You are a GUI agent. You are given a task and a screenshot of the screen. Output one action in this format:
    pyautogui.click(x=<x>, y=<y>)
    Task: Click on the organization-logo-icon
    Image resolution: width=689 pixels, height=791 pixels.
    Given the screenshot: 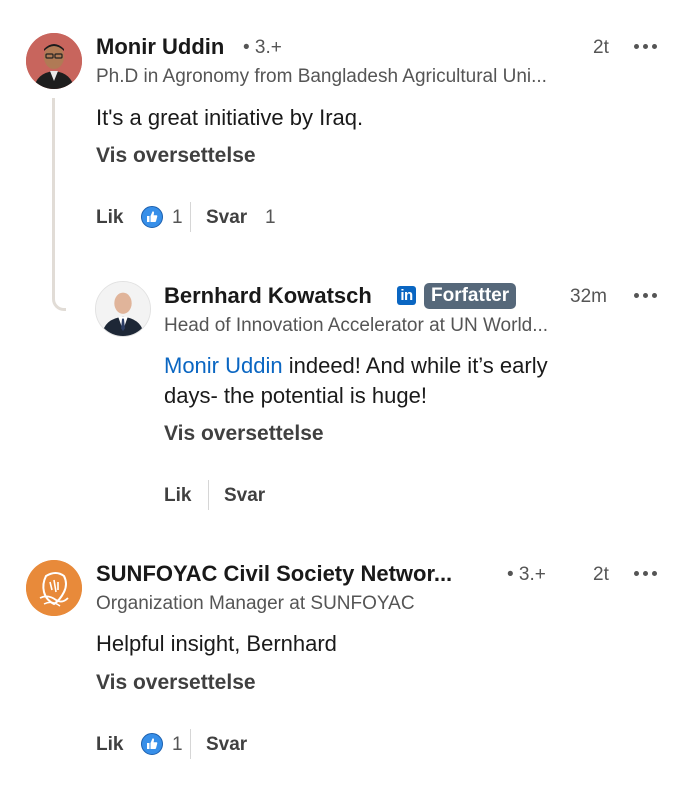 What is the action you would take?
    pyautogui.click(x=54, y=588)
    